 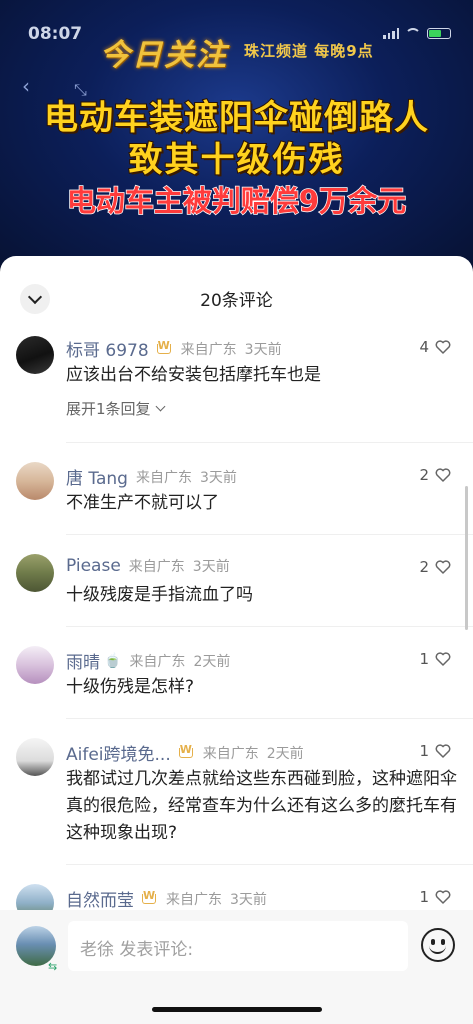 What do you see at coordinates (466, 558) in the screenshot?
I see `scrollbar` at bounding box center [466, 558].